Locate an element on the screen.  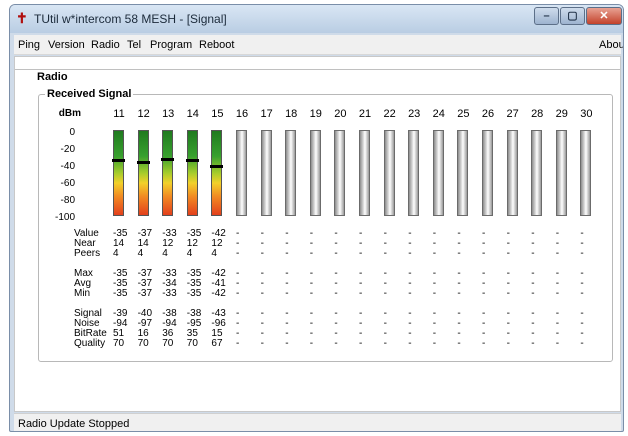
dbm-tick: -40 is located at coordinates (67, 166).